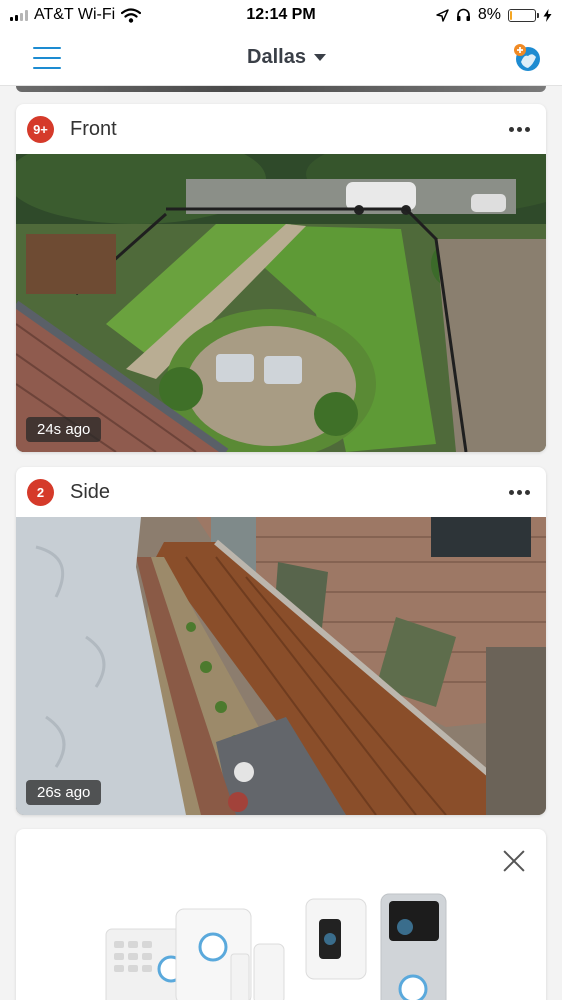 The width and height of the screenshot is (562, 1000). I want to click on carrier-label: AT&T Wi-Fi, so click(75, 14).